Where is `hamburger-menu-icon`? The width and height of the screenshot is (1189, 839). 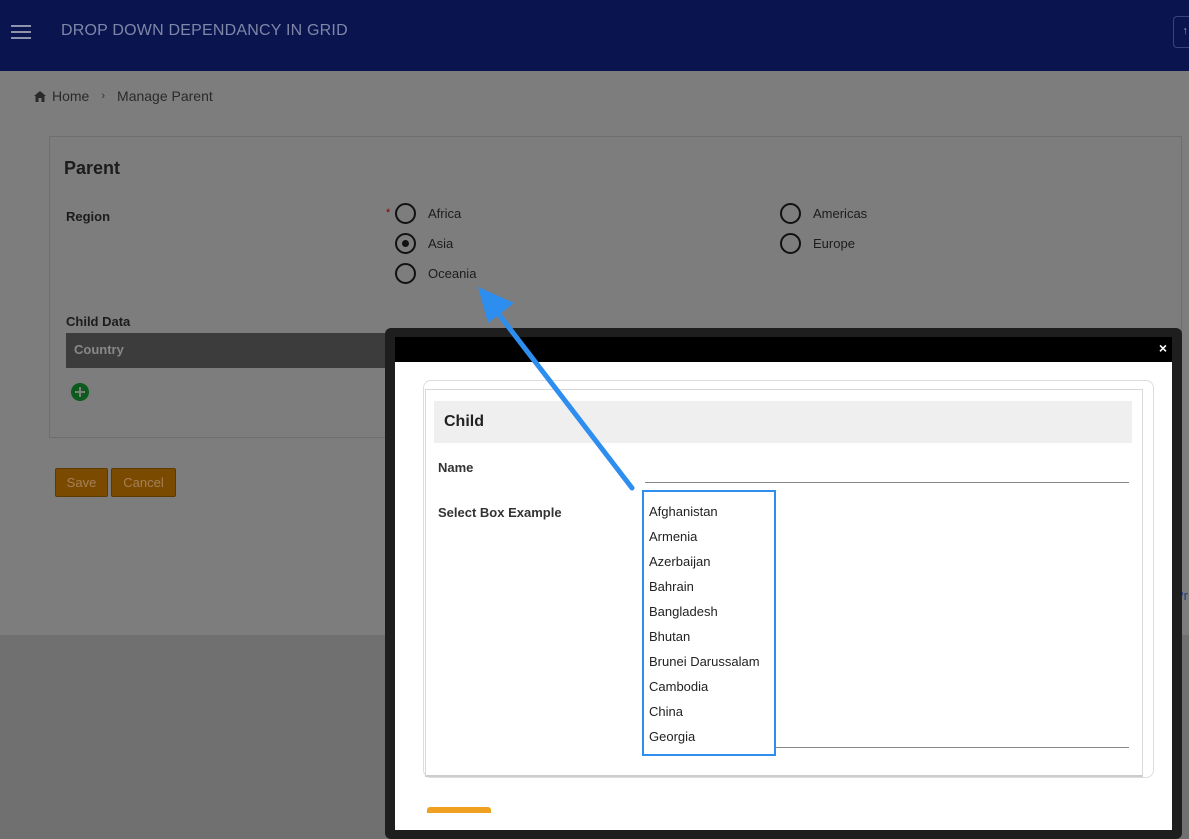
hamburger-menu-icon is located at coordinates (21, 32).